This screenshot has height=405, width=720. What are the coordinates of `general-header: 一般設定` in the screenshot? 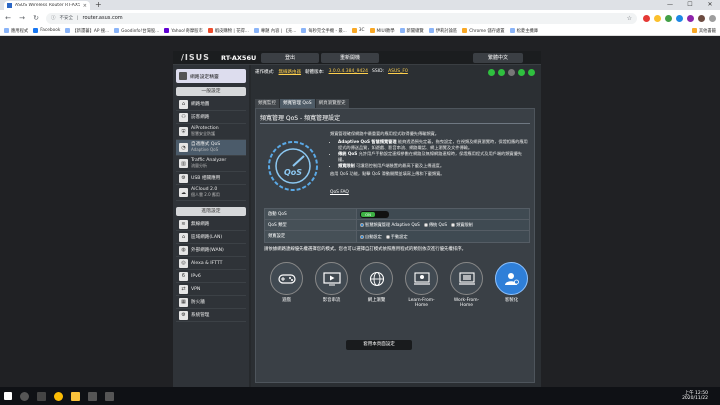 It's located at (211, 91).